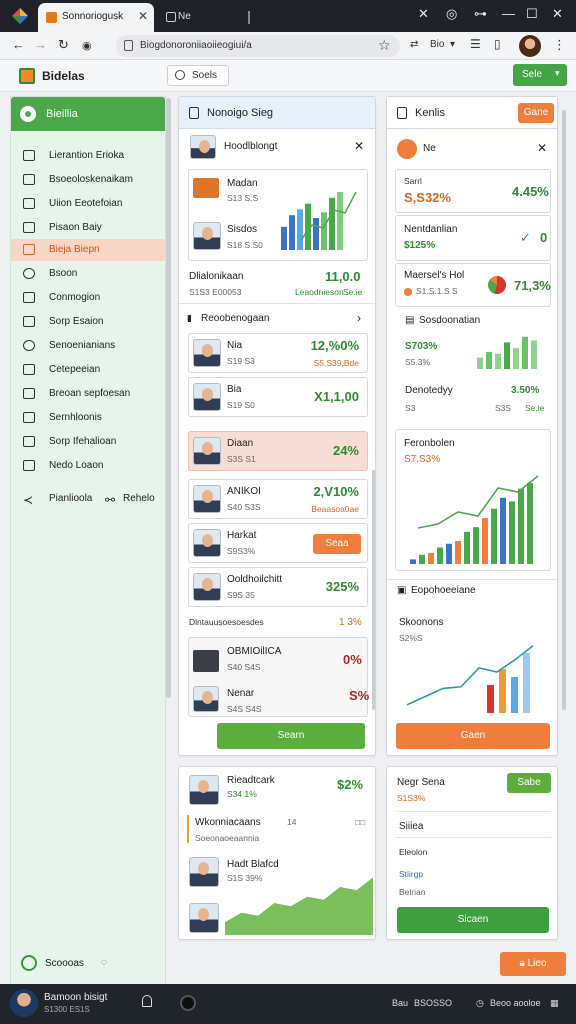  What do you see at coordinates (88, 418) in the screenshot?
I see `sidebar-item: Sernhloonis` at bounding box center [88, 418].